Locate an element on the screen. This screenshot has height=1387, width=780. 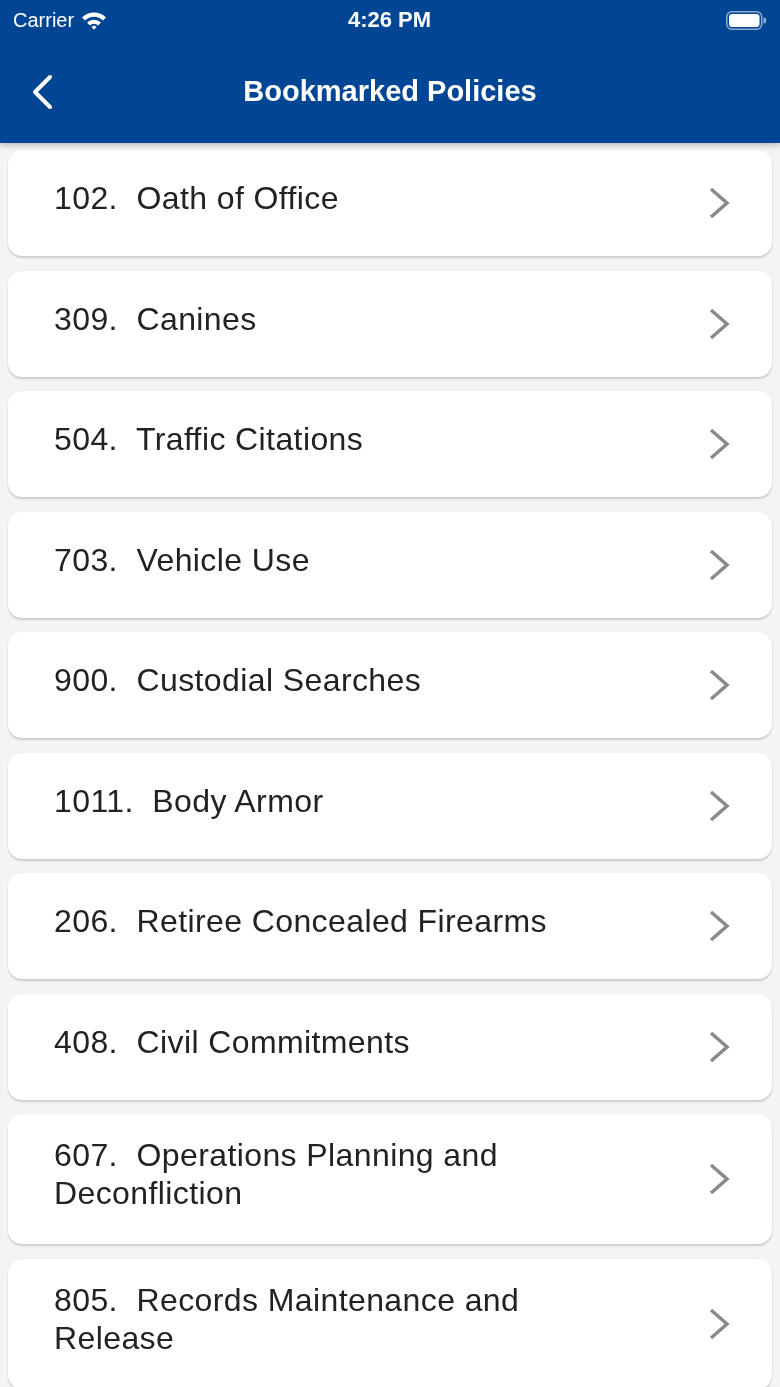
policy-title: 309. Canines is located at coordinates (155, 318).